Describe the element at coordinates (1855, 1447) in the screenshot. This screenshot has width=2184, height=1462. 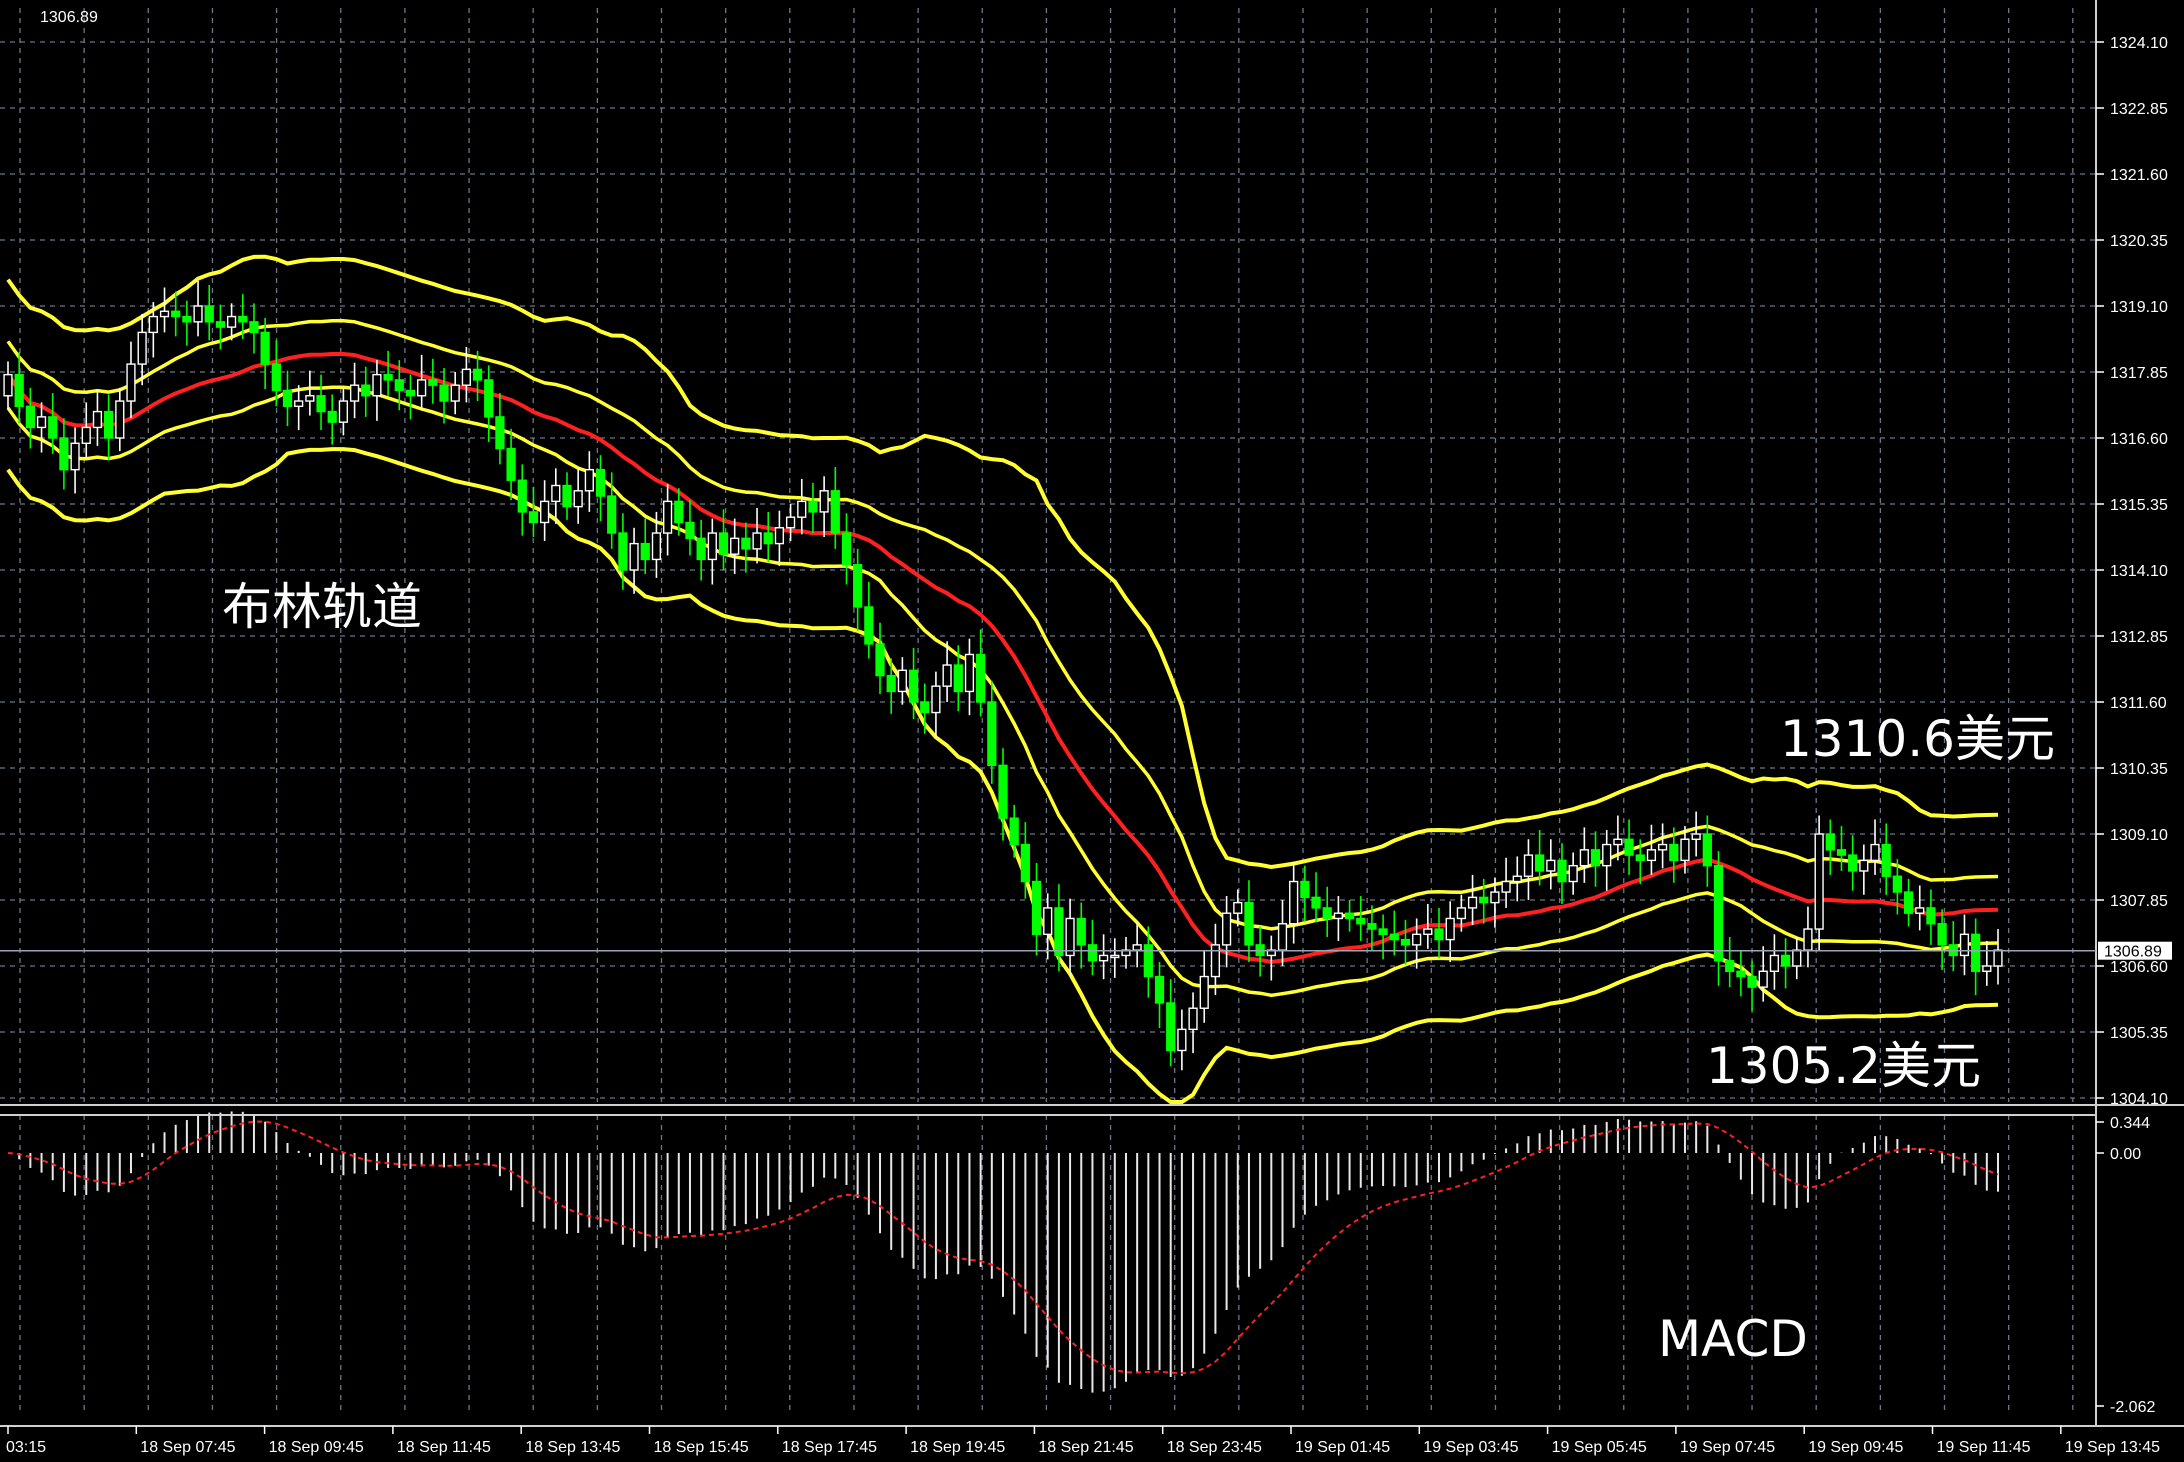
I see `time-tick-label: 19 Sep 09:45` at that location.